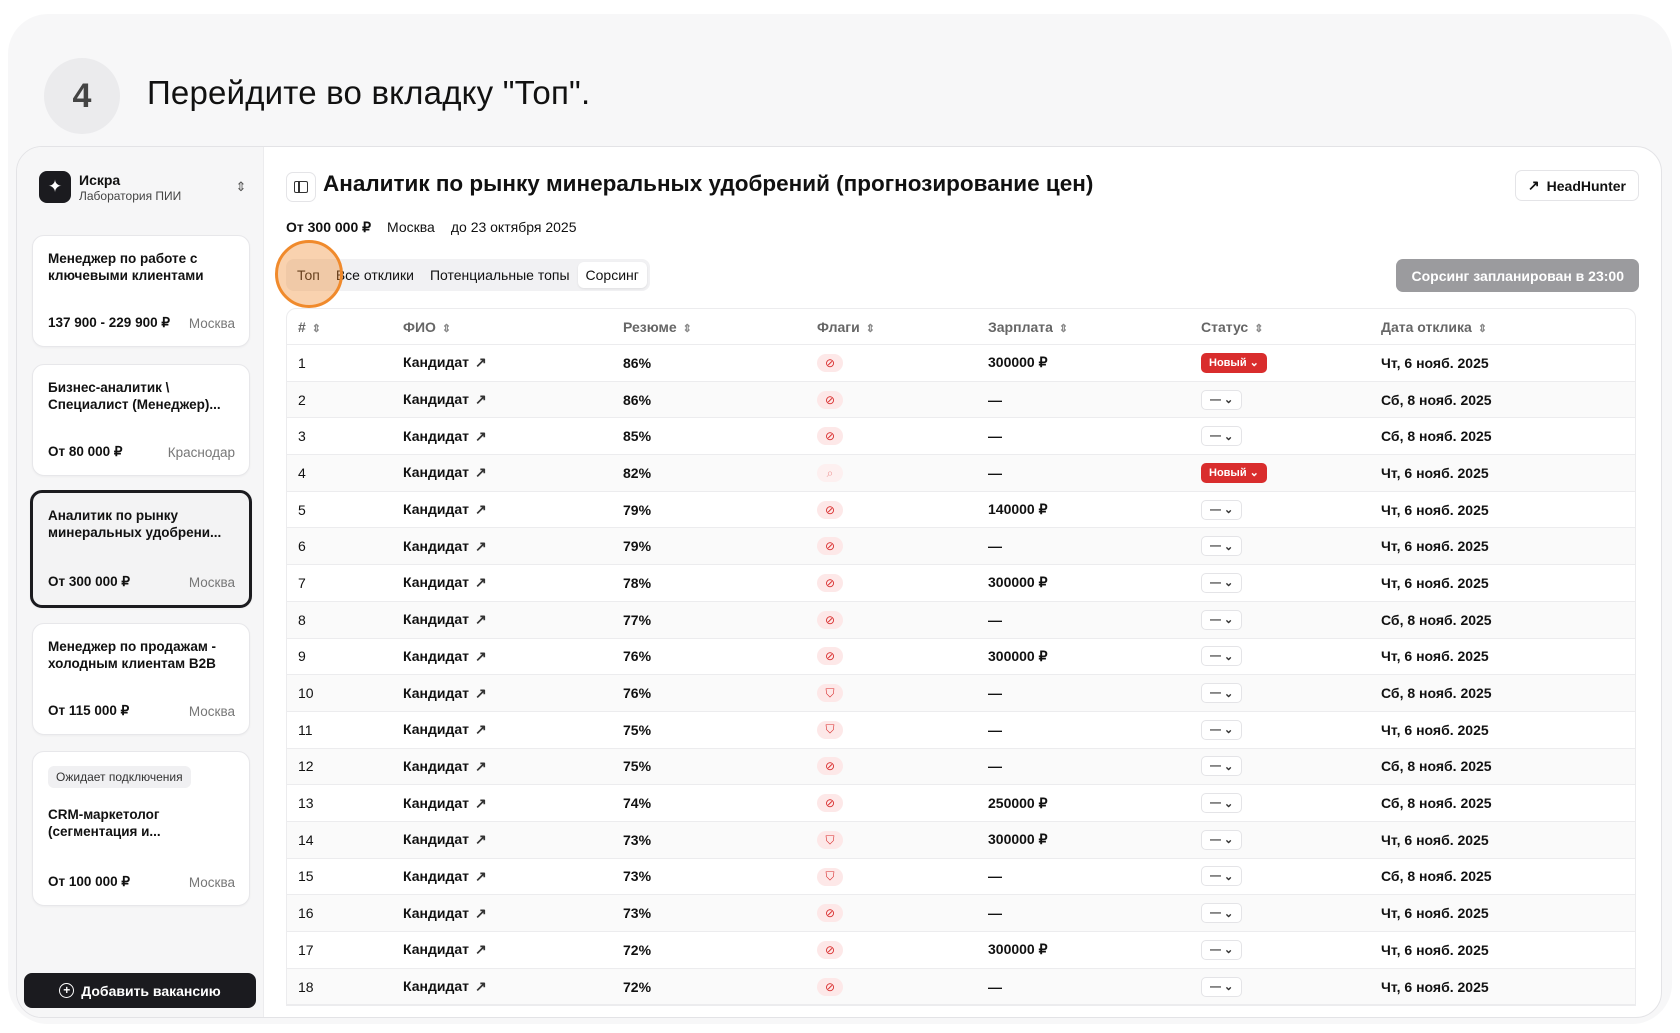 This screenshot has height=1033, width=1680. Describe the element at coordinates (1280, 327) in the screenshot. I see `column-header: Статус ⇕` at that location.